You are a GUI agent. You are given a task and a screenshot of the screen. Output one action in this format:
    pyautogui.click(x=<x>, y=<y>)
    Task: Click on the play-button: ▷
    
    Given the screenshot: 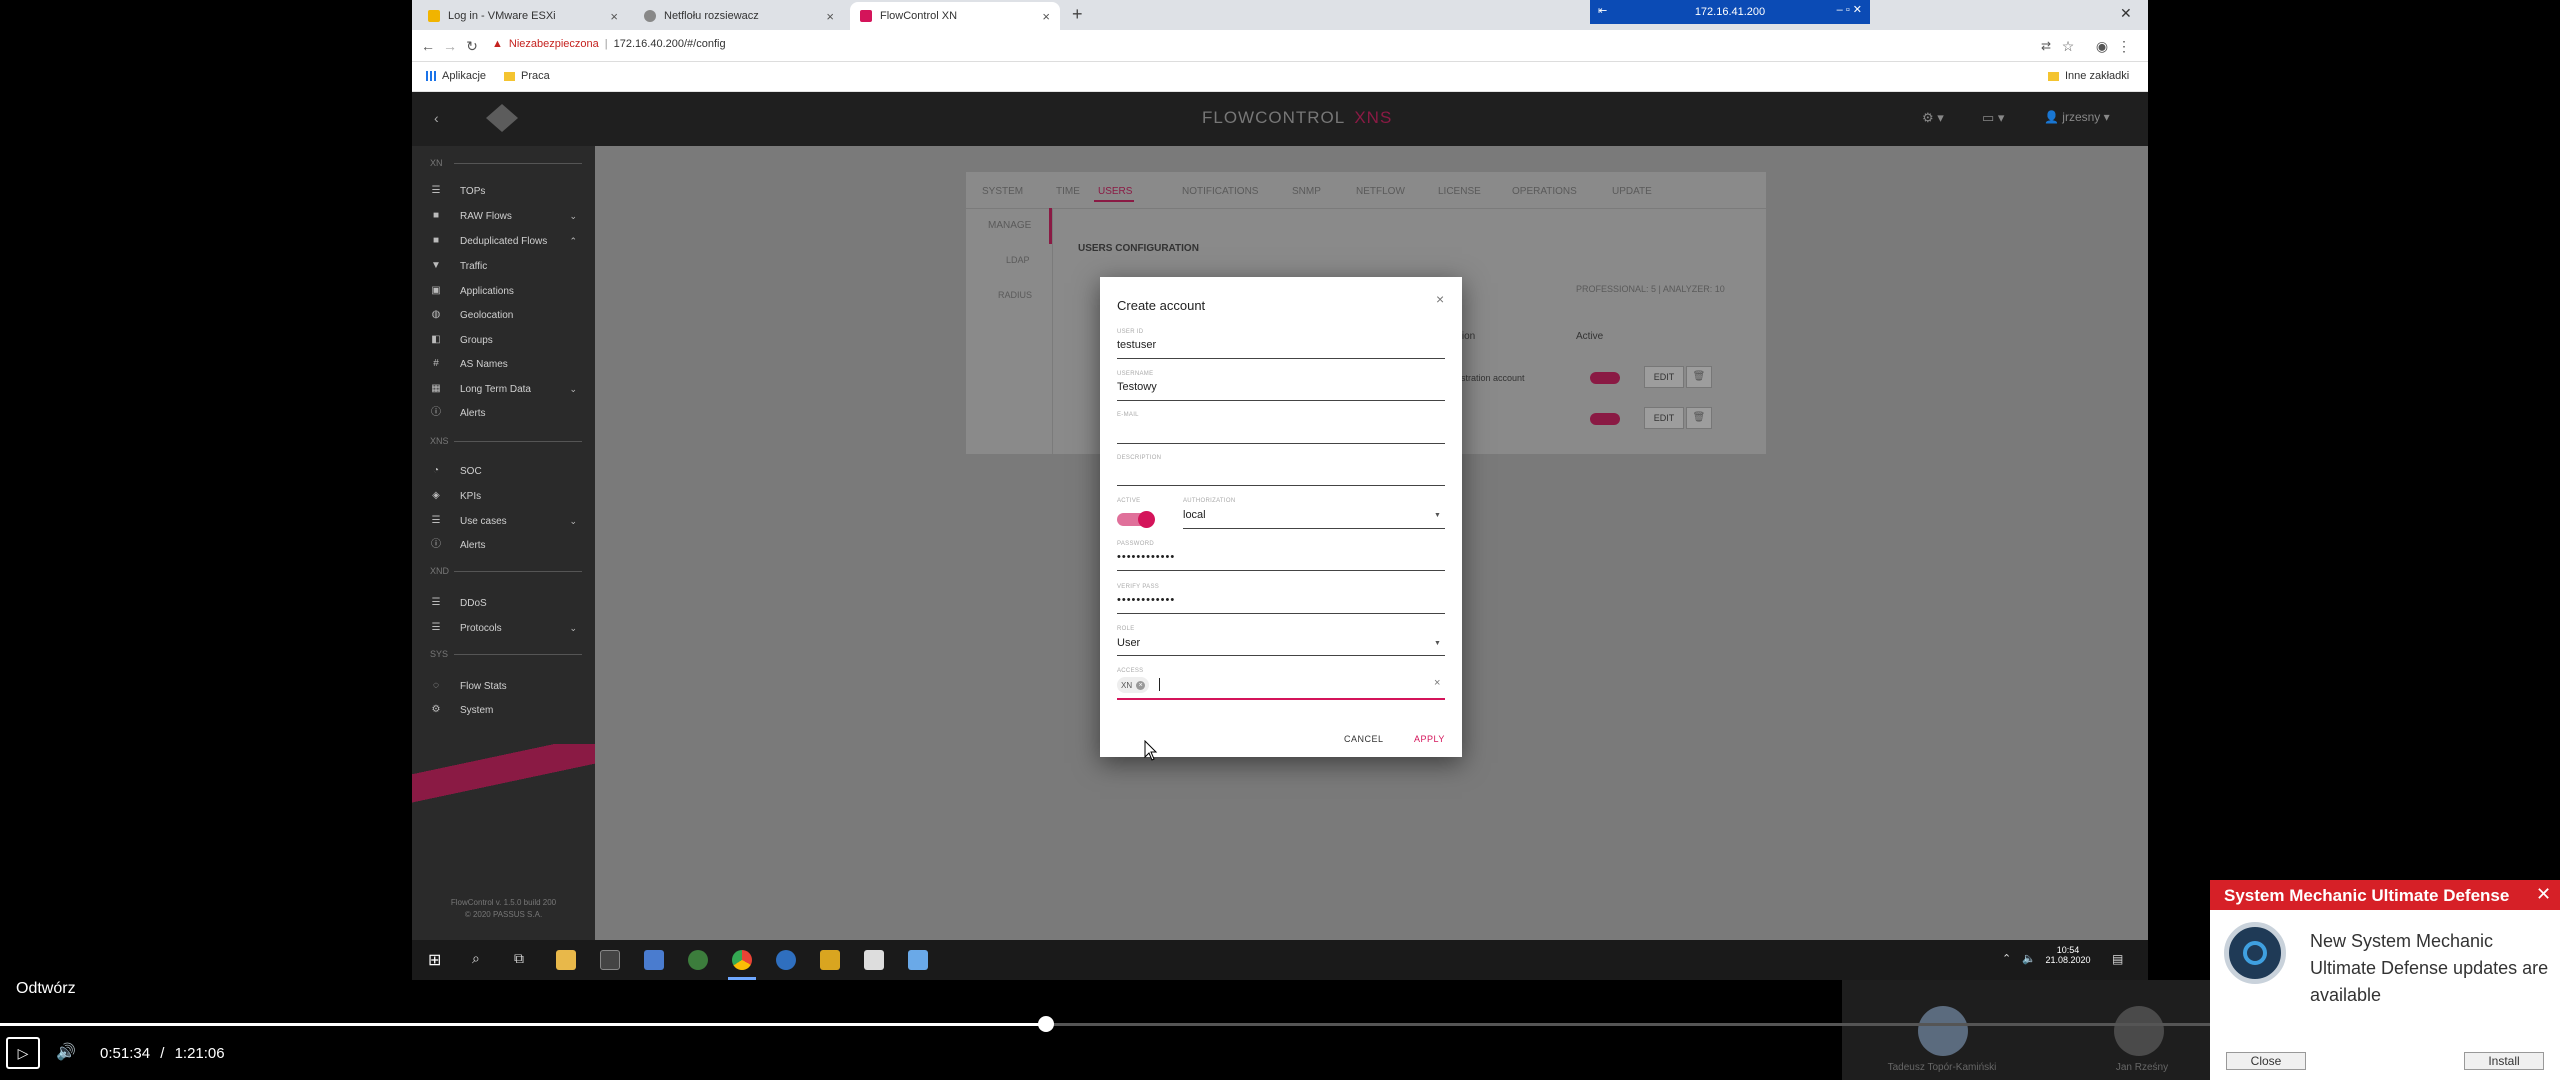 What is the action you would take?
    pyautogui.click(x=23, y=1053)
    